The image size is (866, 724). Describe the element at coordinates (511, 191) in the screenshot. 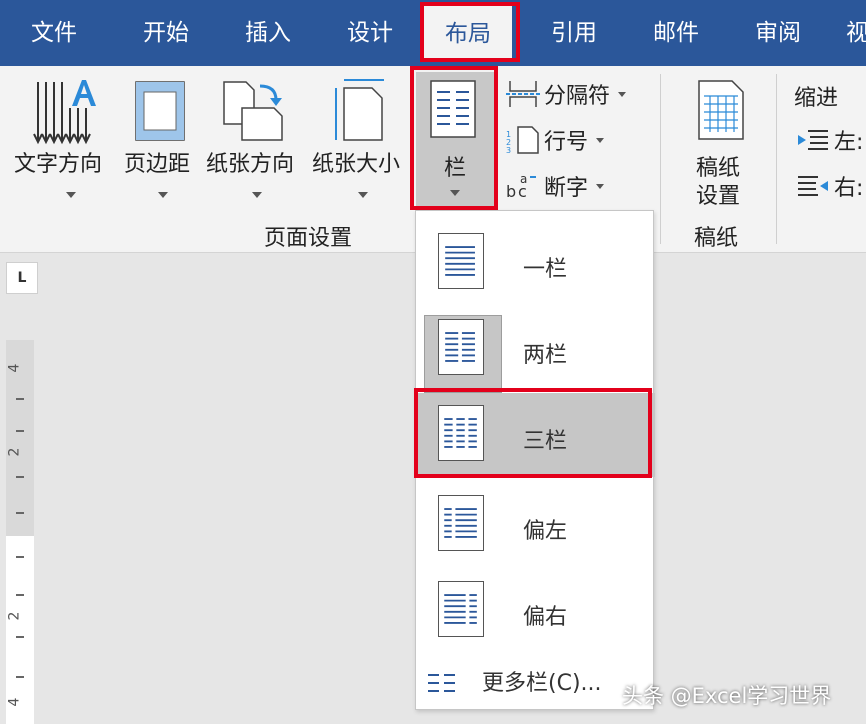

I see `svg-text: b` at that location.